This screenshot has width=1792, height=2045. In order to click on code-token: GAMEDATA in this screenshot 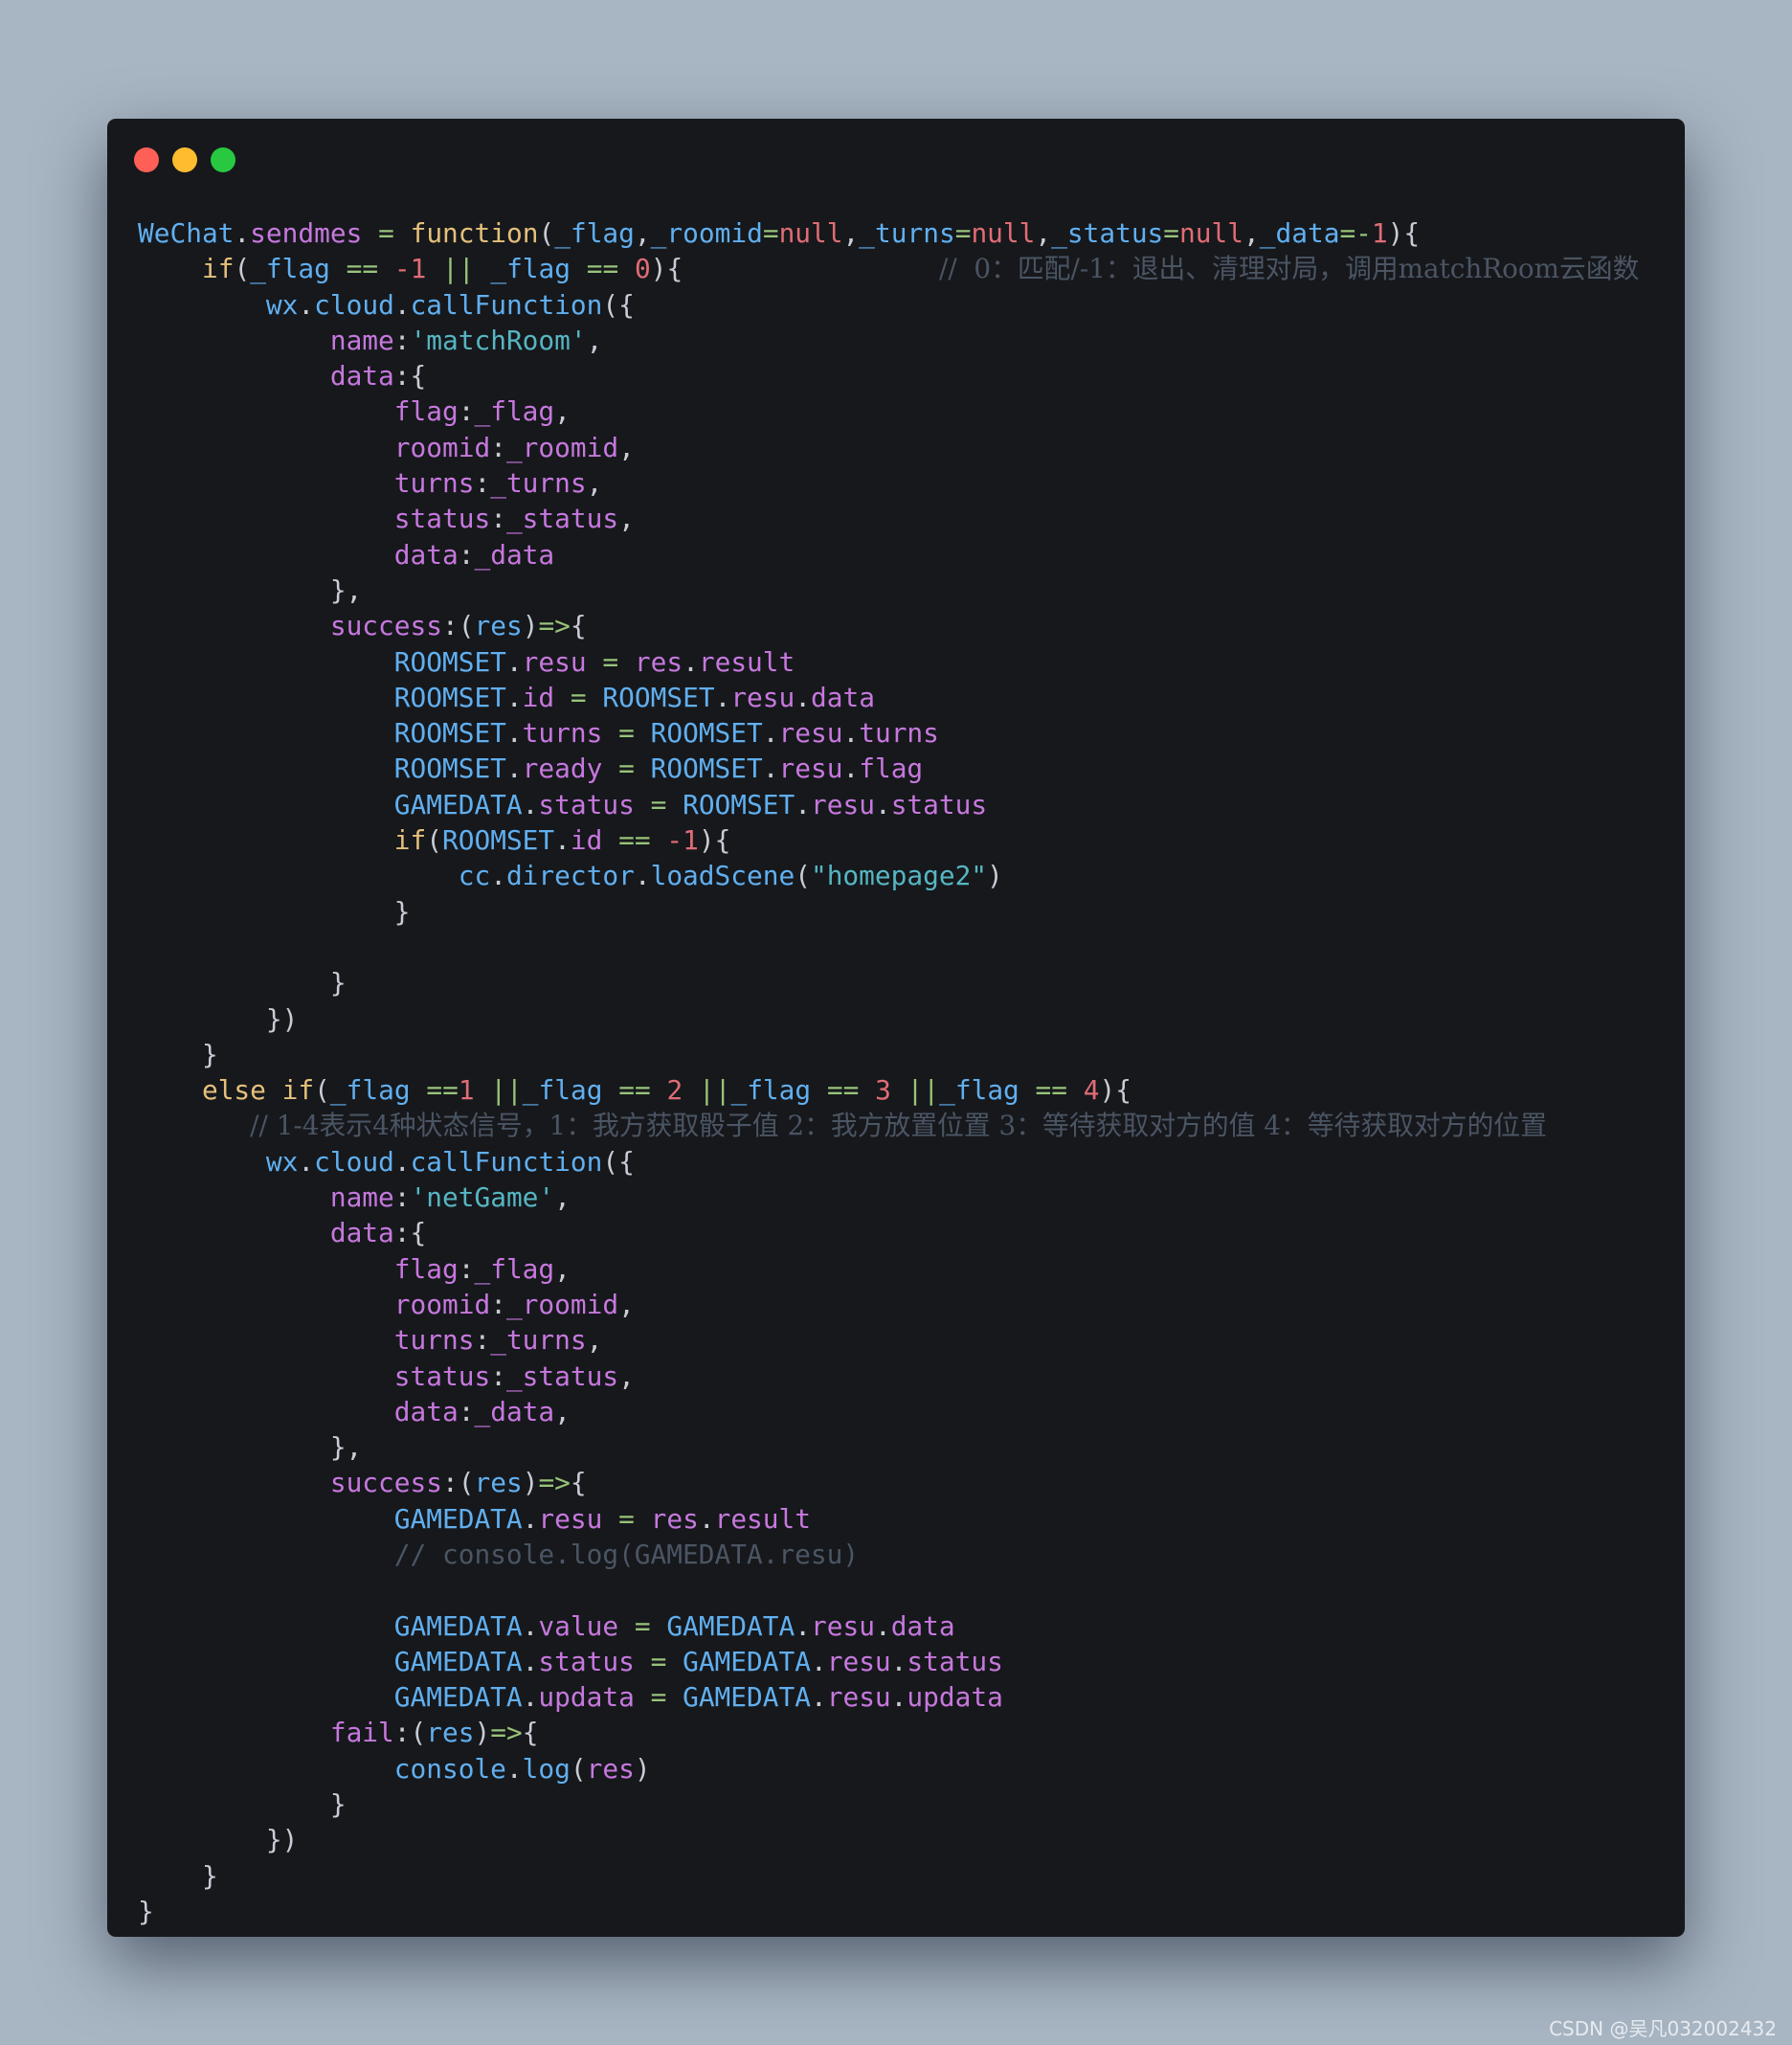, I will do `click(458, 1661)`.